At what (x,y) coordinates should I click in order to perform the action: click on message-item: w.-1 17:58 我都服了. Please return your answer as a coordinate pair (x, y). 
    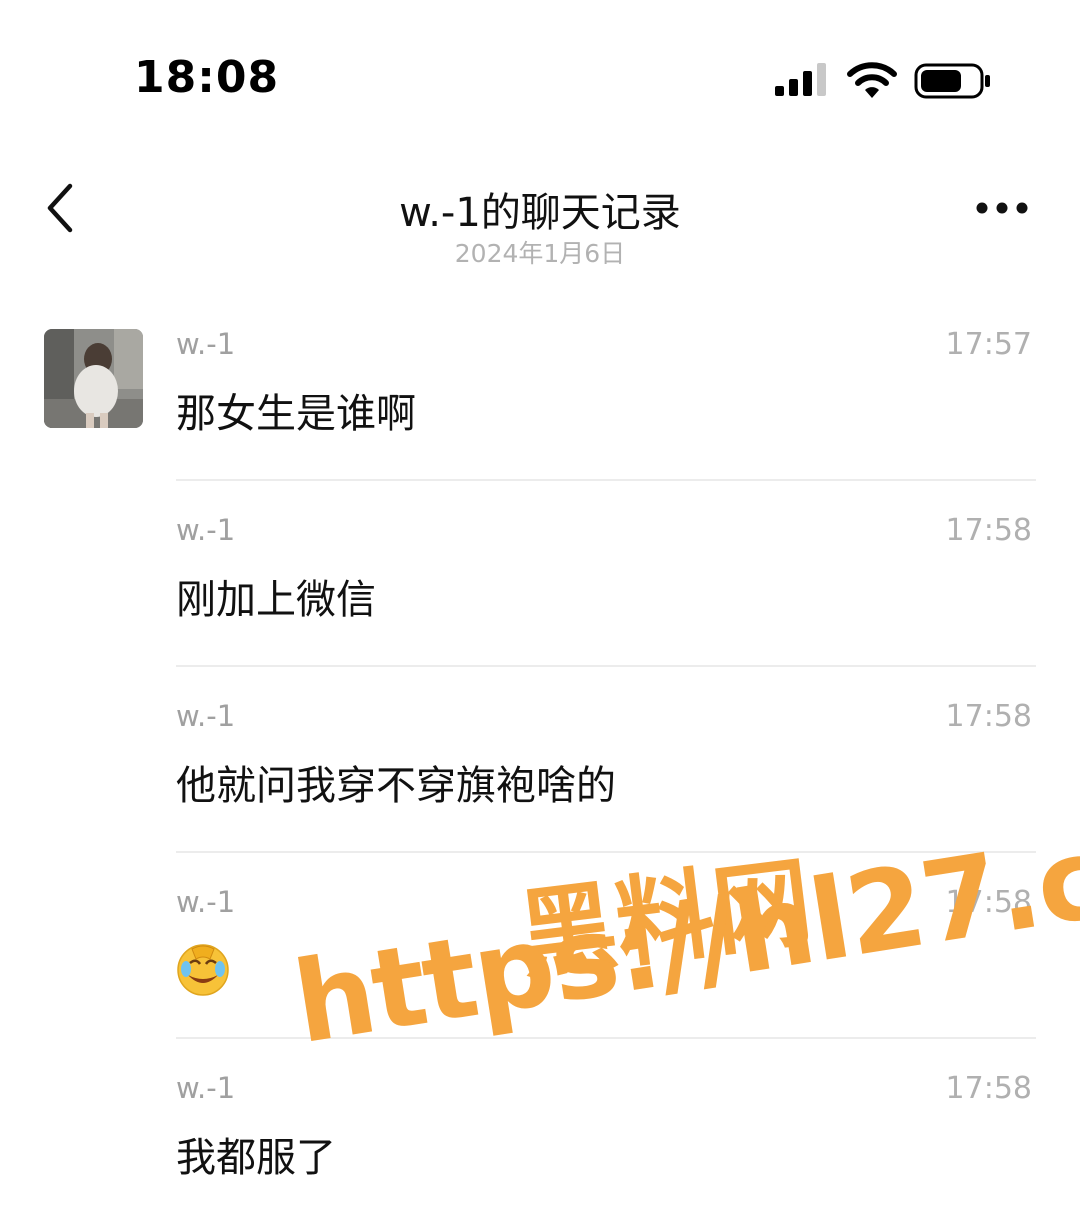
    Looking at the image, I should click on (606, 1132).